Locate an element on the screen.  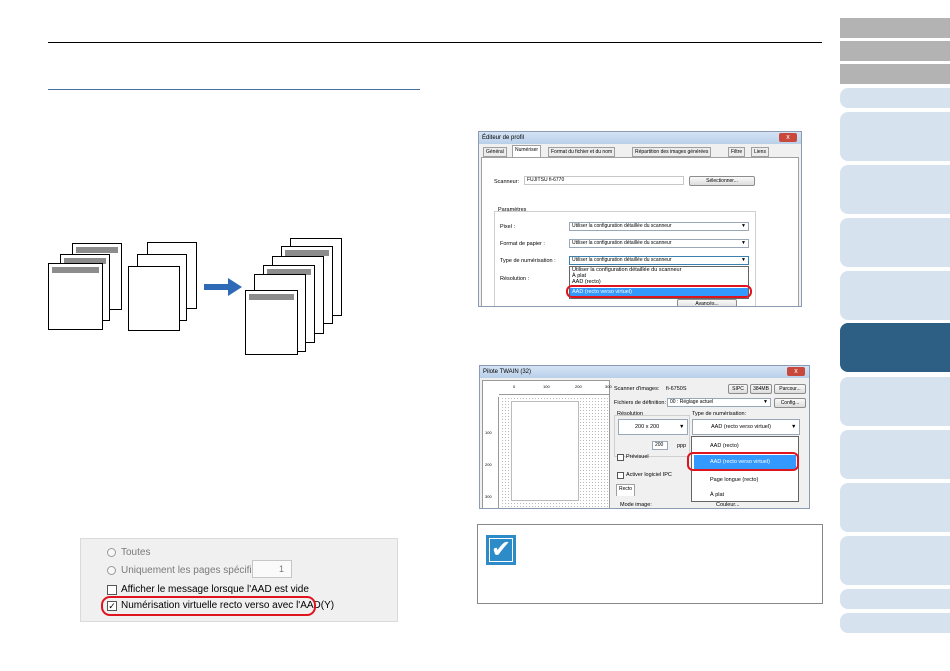
dpi-unit: ppp is located at coordinates (682, 446).